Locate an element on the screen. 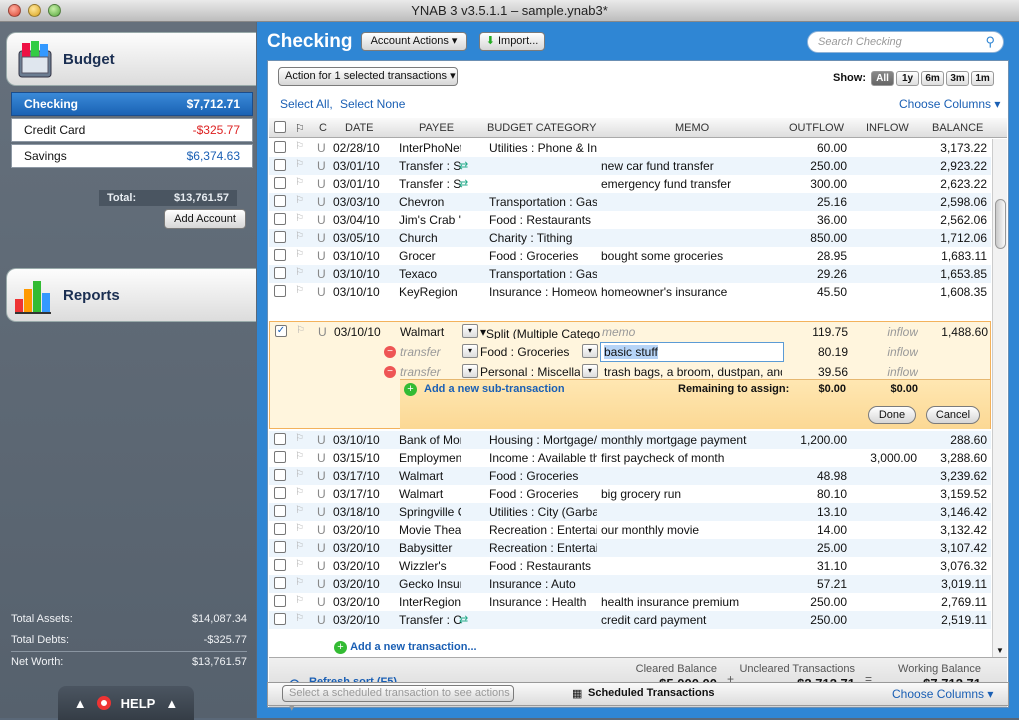 This screenshot has width=1019, height=720. payee-cell: InterPhoNet is located at coordinates (430, 148).